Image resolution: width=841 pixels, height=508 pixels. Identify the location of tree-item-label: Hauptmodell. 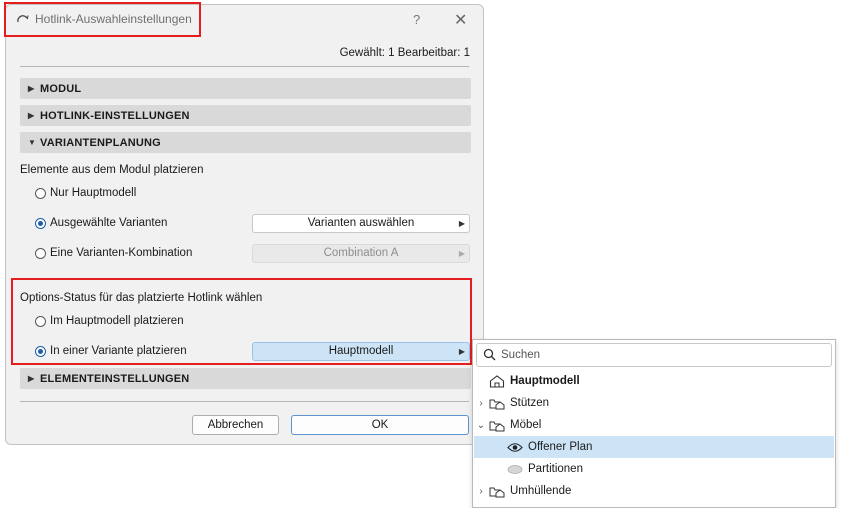
(545, 381).